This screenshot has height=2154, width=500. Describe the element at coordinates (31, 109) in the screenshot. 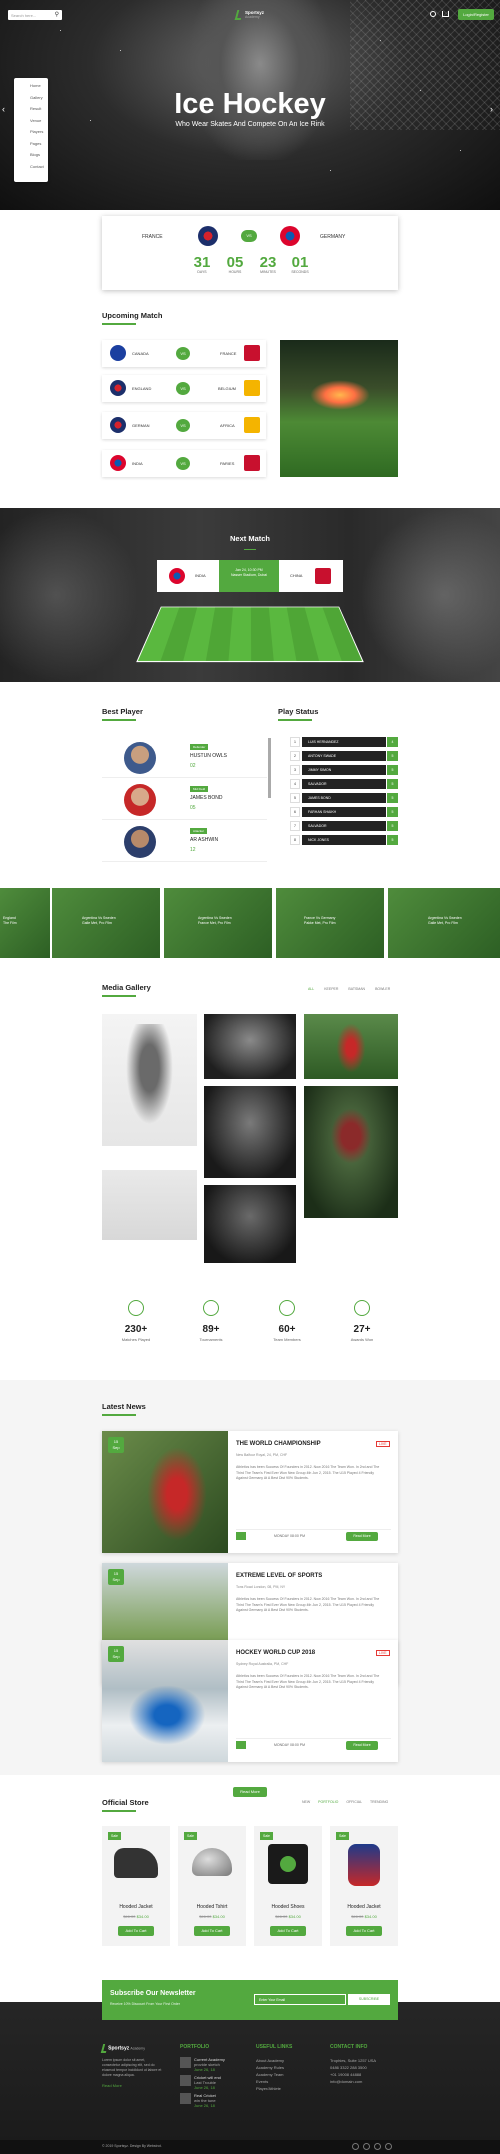

I see `menu-item-result: Result` at that location.